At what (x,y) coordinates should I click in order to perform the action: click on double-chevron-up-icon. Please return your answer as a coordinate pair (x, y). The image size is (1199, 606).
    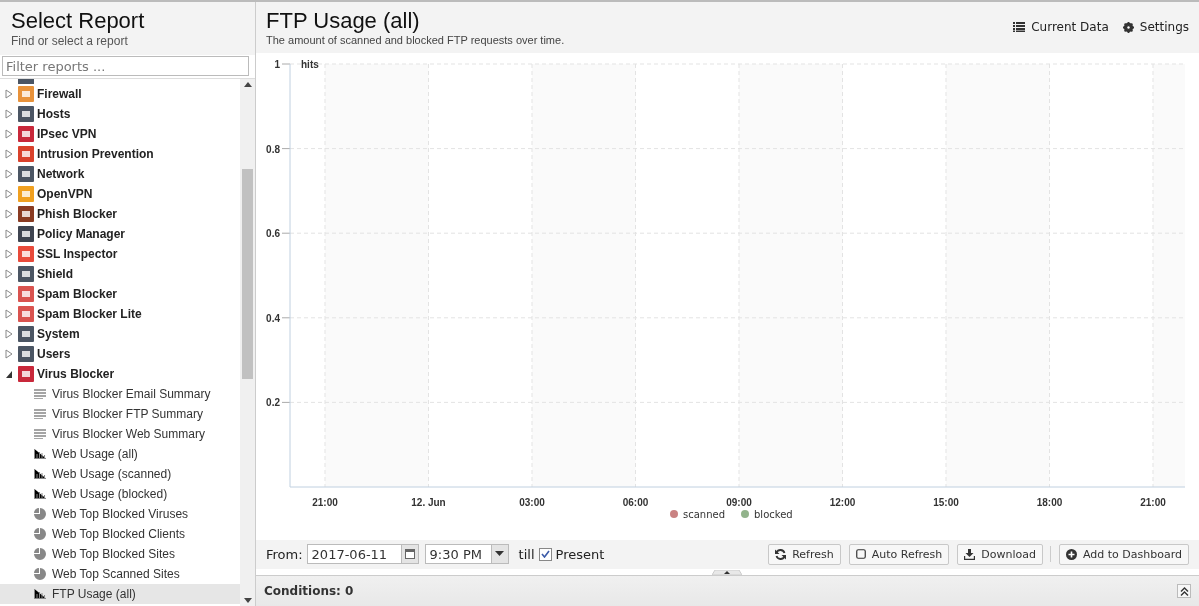
    Looking at the image, I should click on (1184, 591).